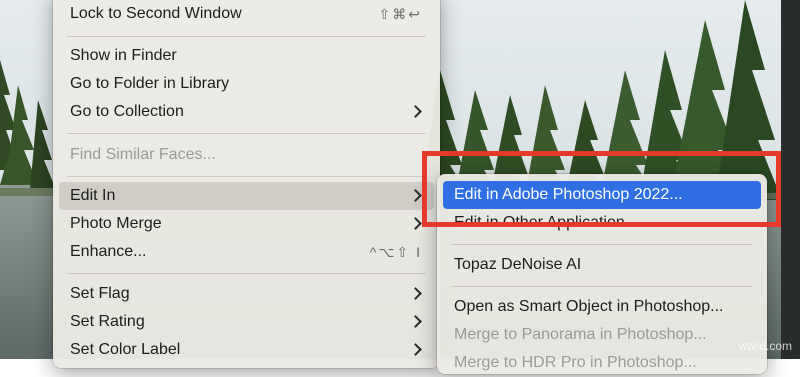  What do you see at coordinates (765, 346) in the screenshot?
I see `watermark: wtvid.com` at bounding box center [765, 346].